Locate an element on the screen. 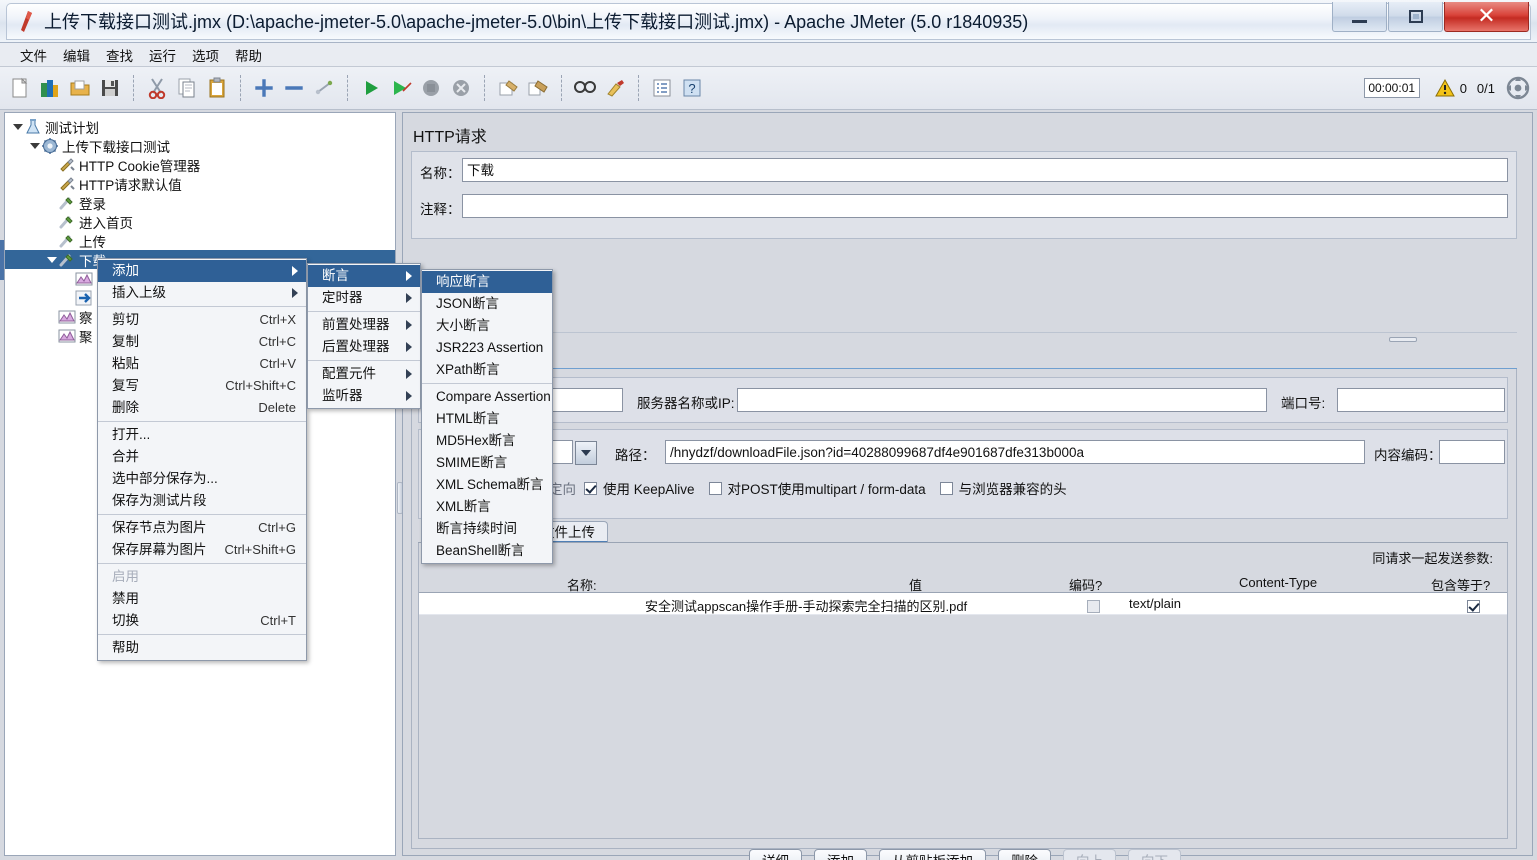 This screenshot has height=860, width=1537. menu-item-12: 保存为测试片段 is located at coordinates (202, 501).